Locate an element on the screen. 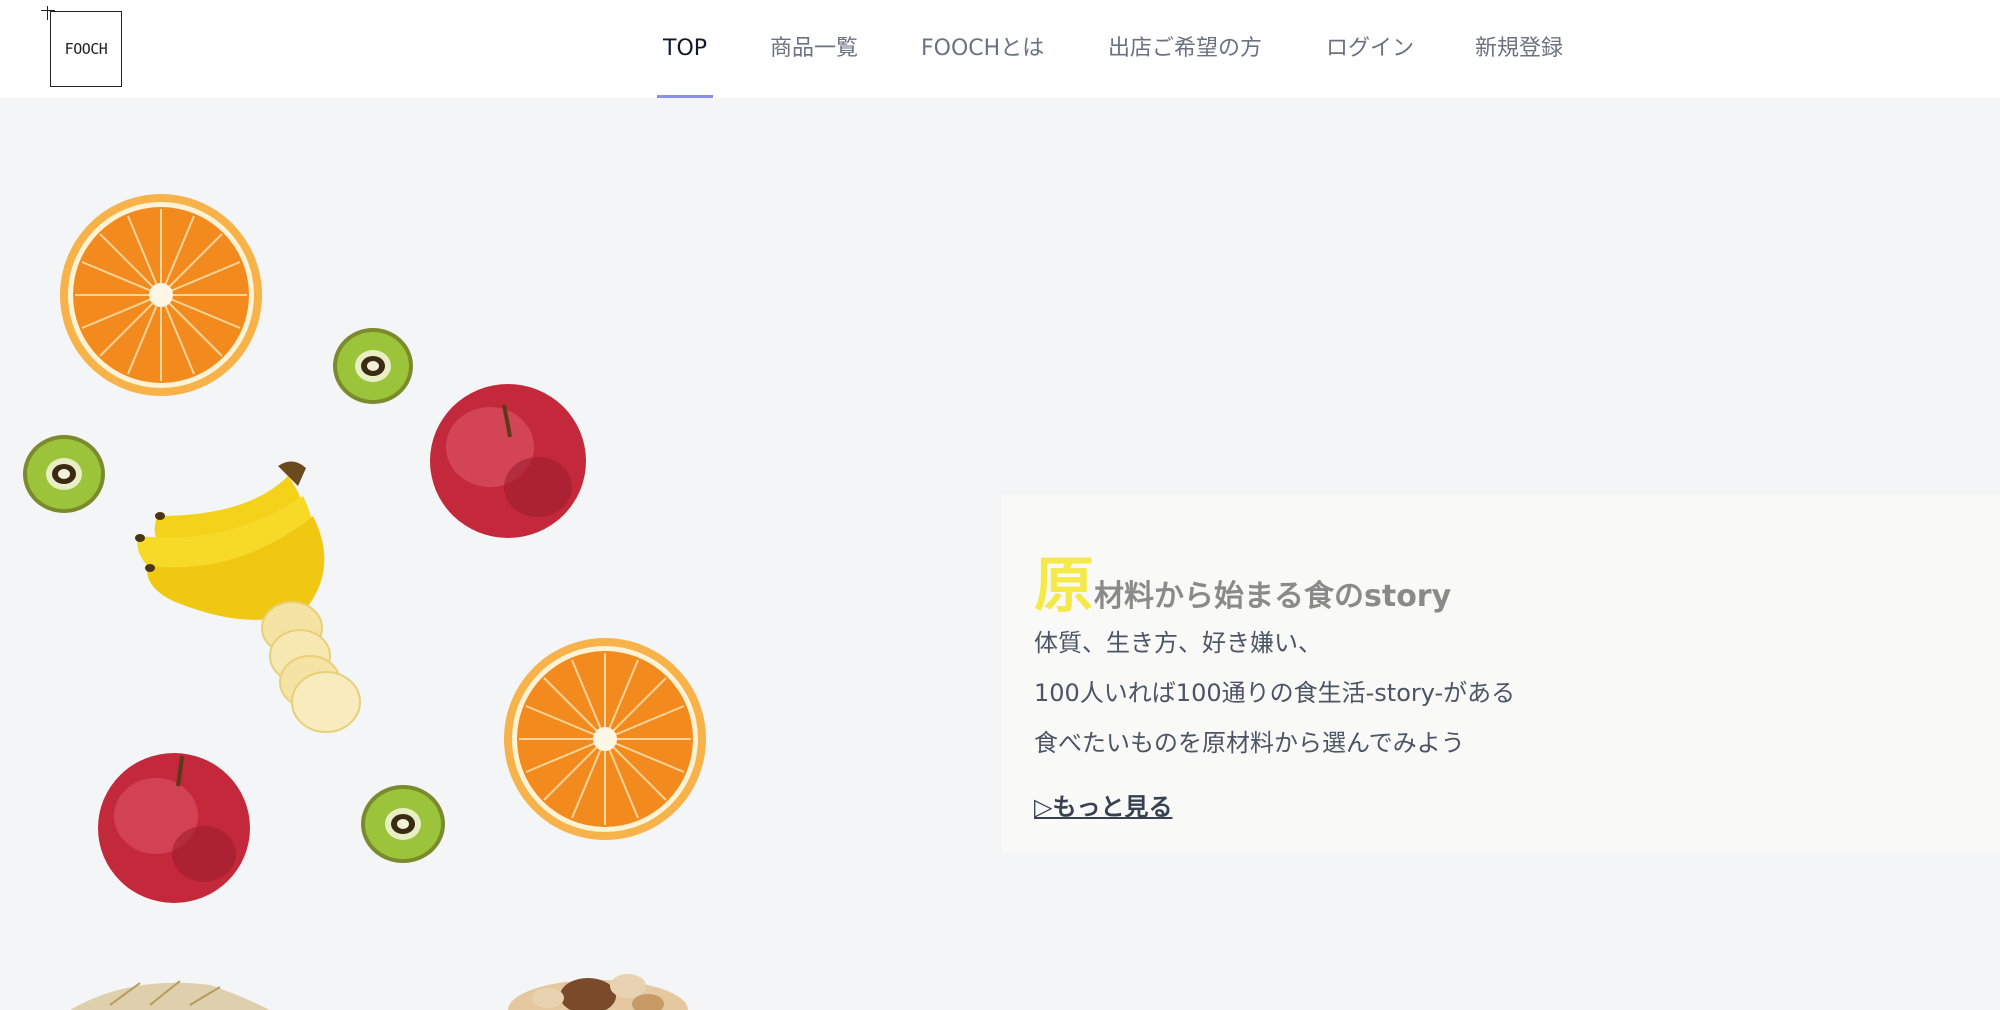 Image resolution: width=2000 pixels, height=1010 pixels. nav-products: 商品一覧 is located at coordinates (814, 49).